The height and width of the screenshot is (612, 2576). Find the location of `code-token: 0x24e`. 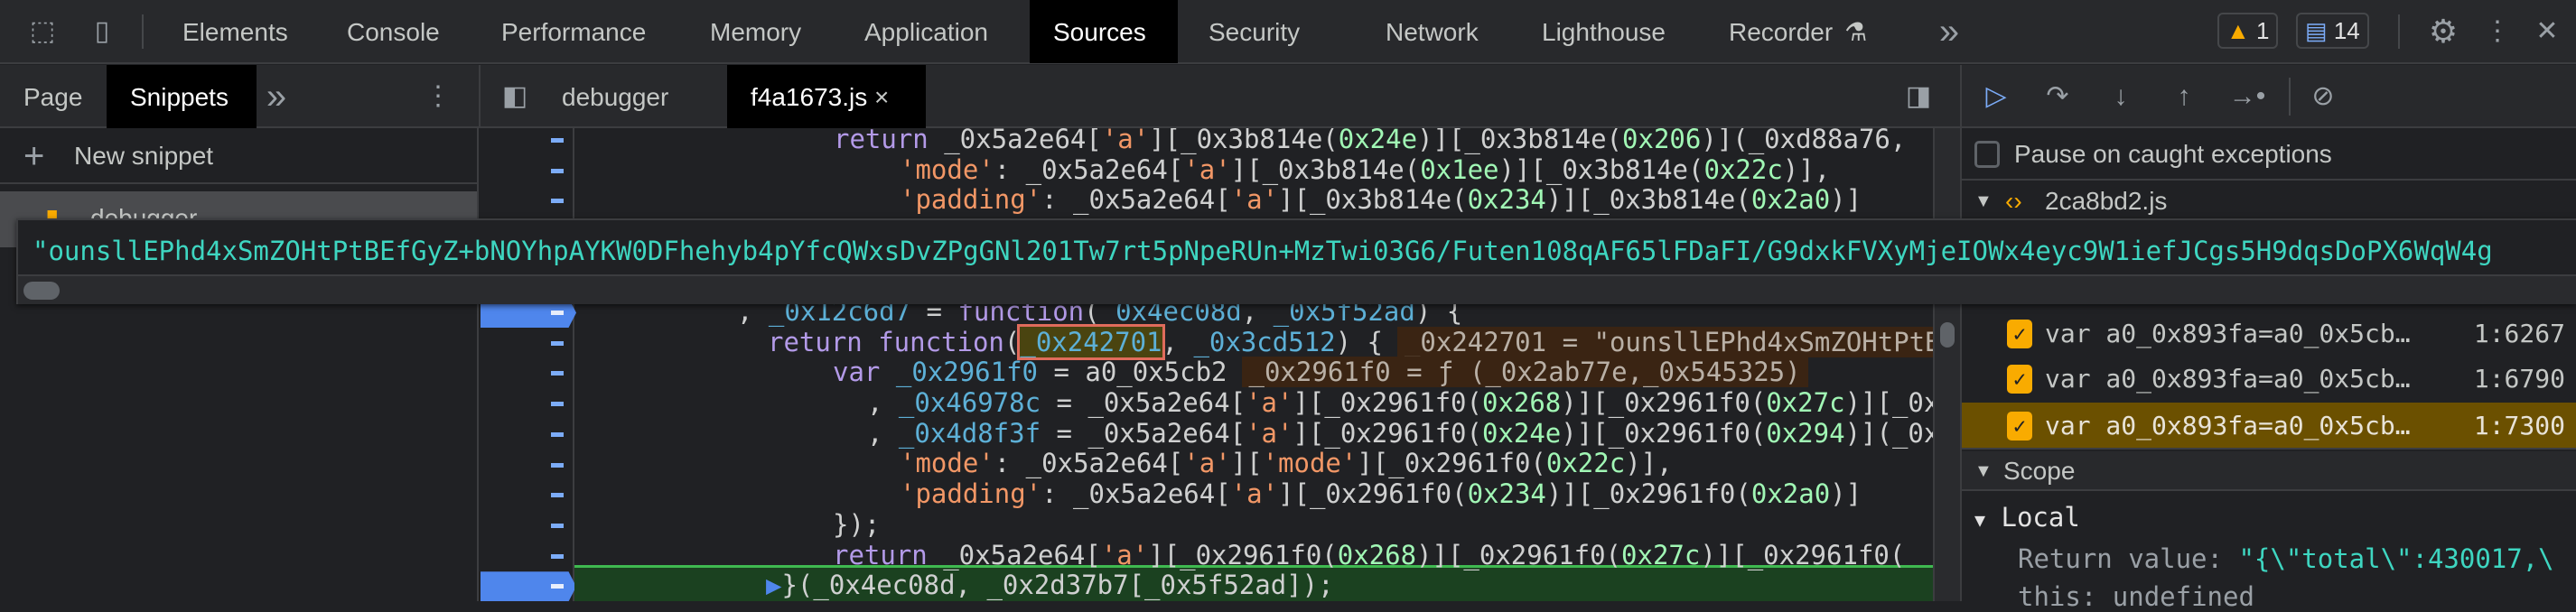

code-token: 0x24e is located at coordinates (1378, 141).